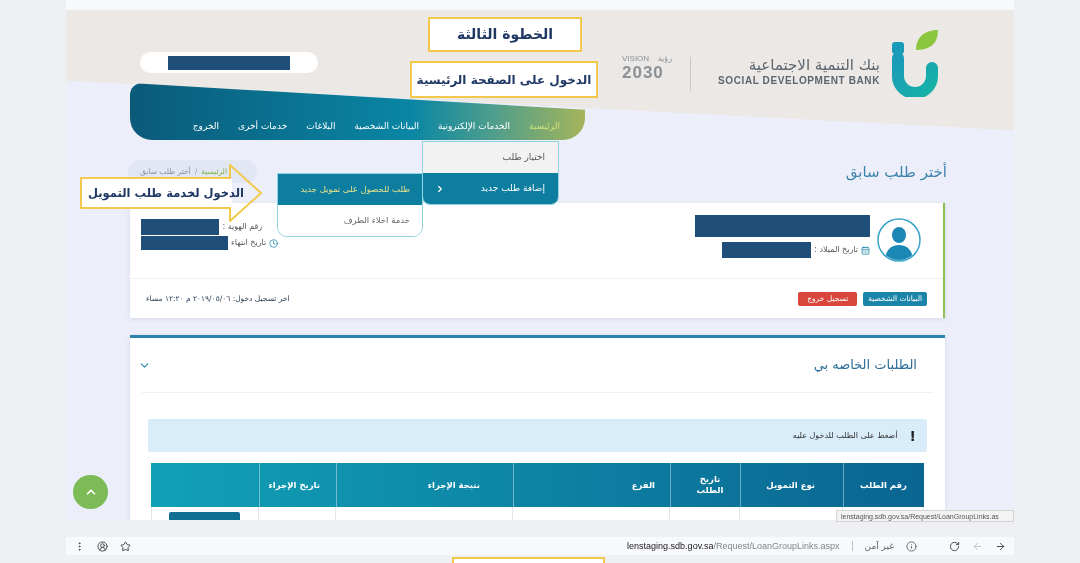 This screenshot has width=1080, height=563. Describe the element at coordinates (473, 126) in the screenshot. I see `nav-item: الخدمات الإلكترونية` at that location.